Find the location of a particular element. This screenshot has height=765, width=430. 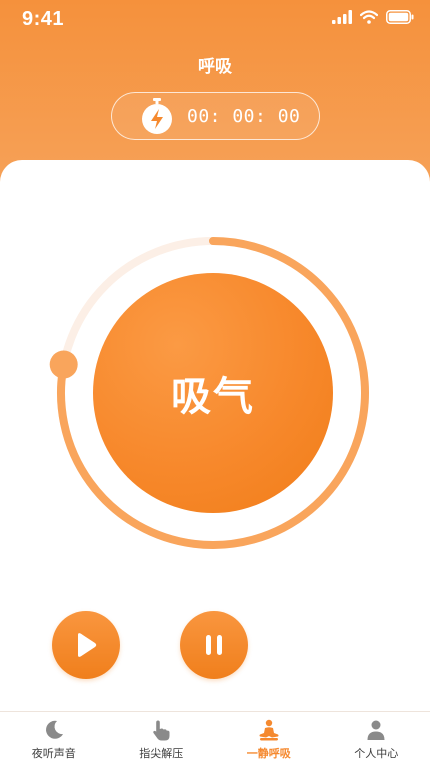

play-icon is located at coordinates (87, 645).